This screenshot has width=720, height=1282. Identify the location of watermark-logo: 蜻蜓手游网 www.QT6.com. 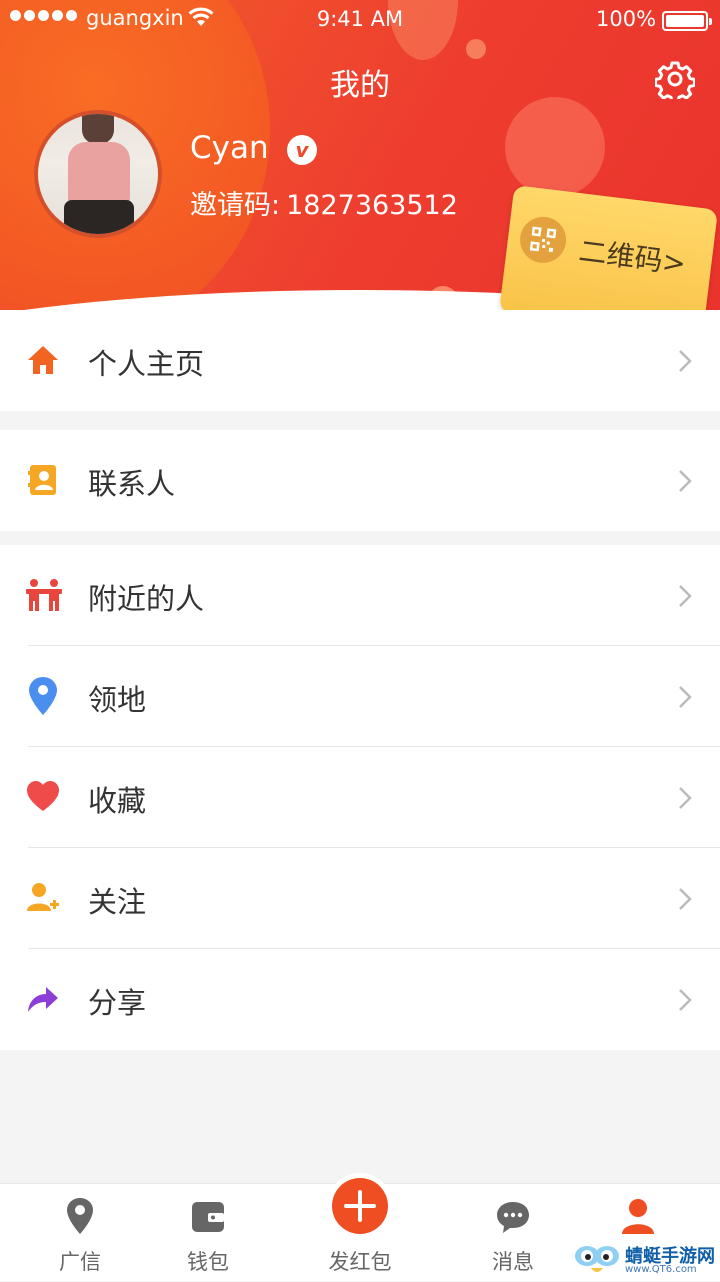
(645, 1260).